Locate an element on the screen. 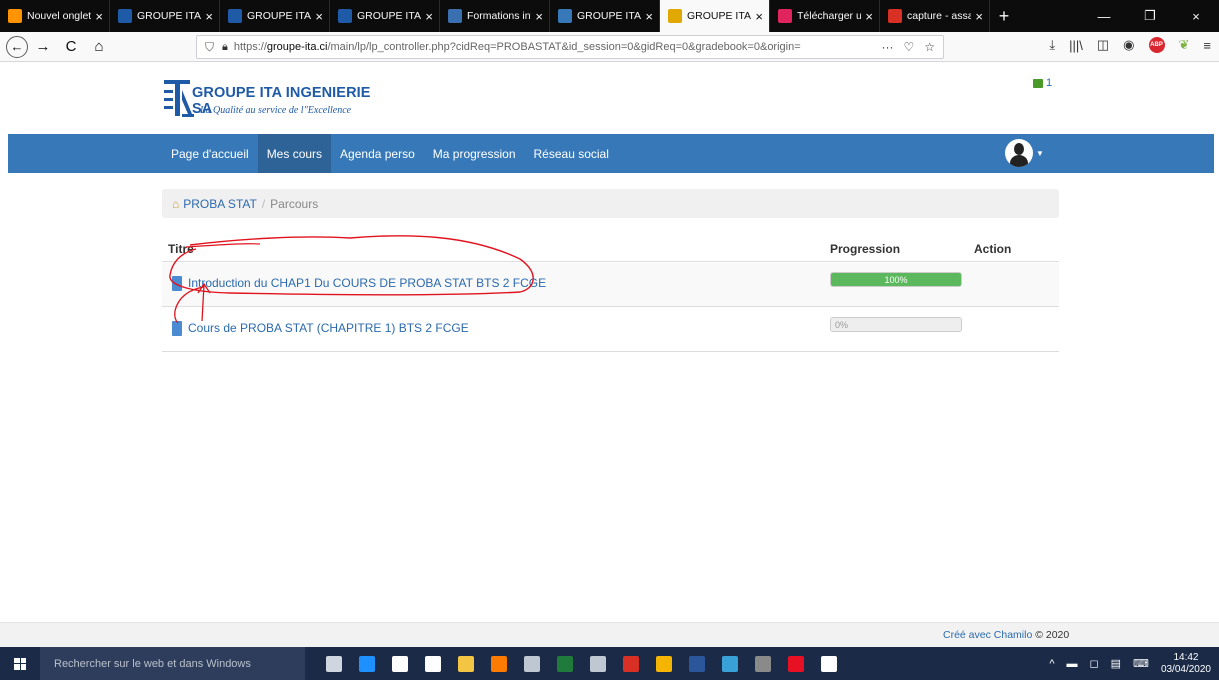 The height and width of the screenshot is (680, 1219). network-icon: ◻ is located at coordinates (1094, 663).